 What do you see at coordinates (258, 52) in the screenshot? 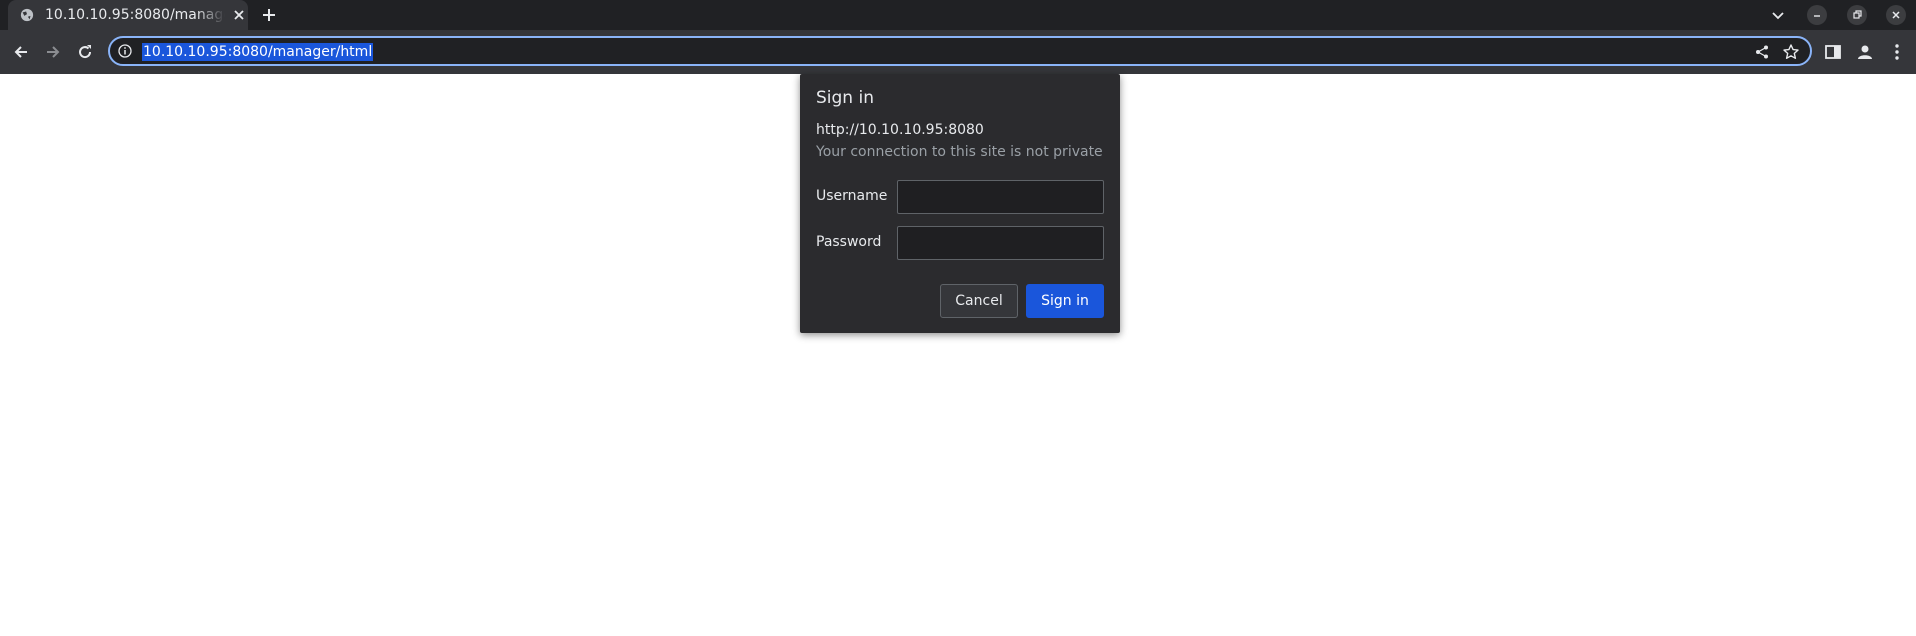
I see `url-text: 10.10.10.95:8080/manager/html` at bounding box center [258, 52].